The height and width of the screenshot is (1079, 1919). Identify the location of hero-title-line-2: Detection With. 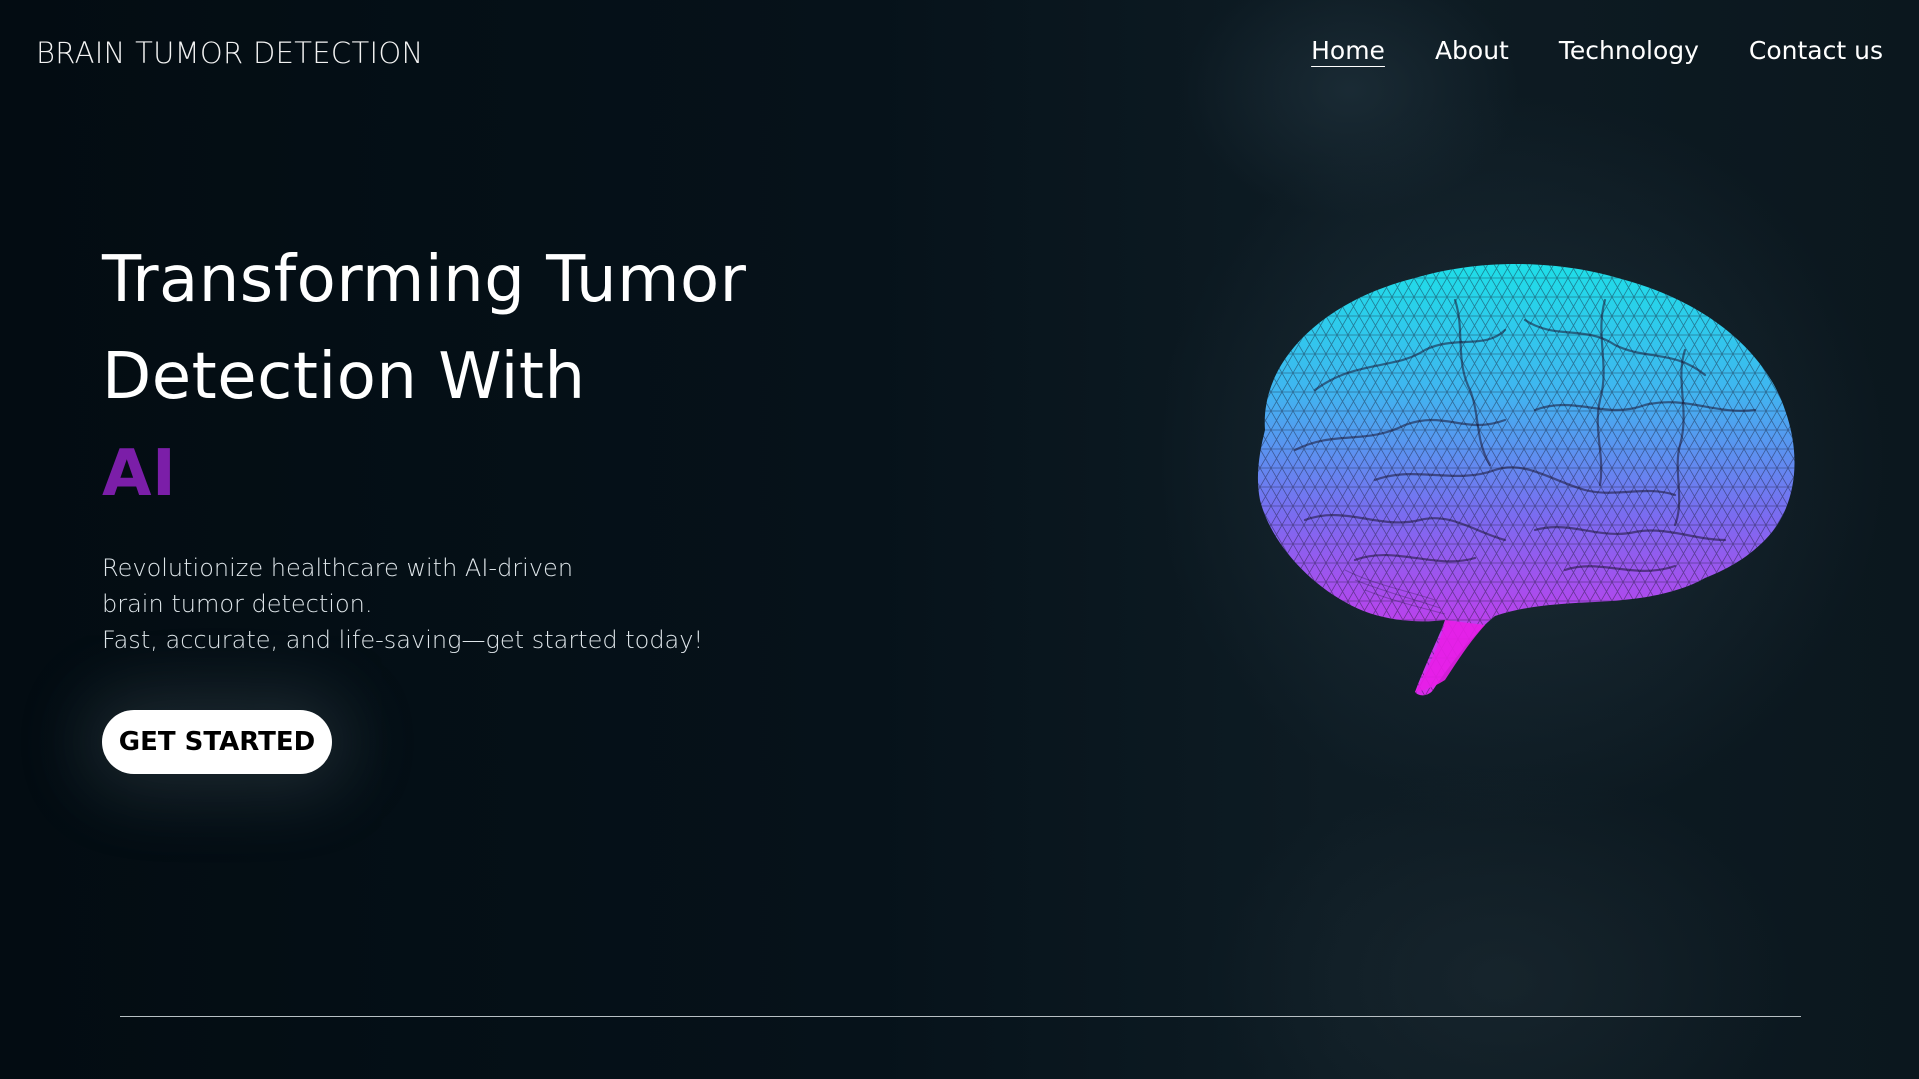
(344, 377).